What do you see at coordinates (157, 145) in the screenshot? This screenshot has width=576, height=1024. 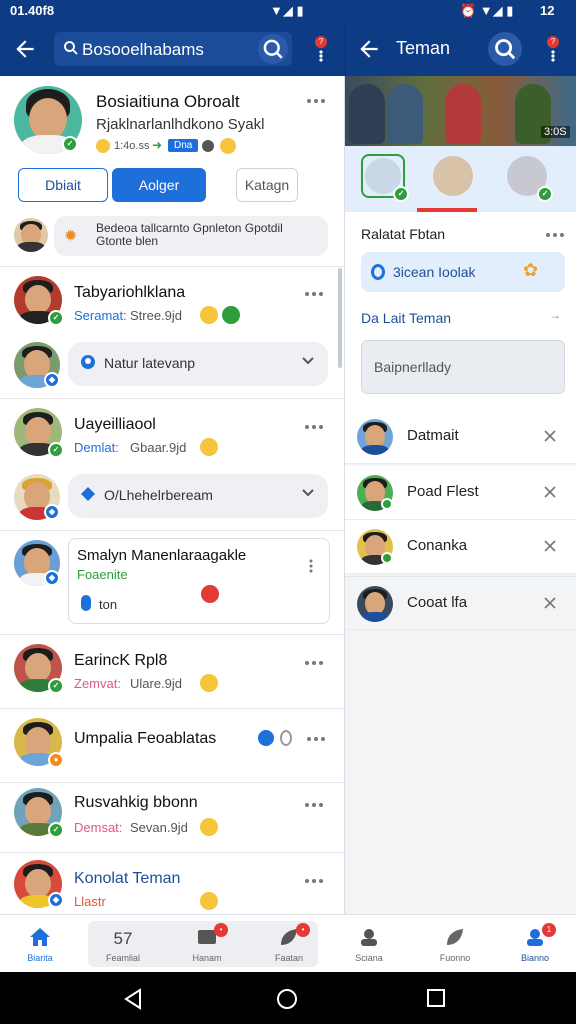 I see `arrow-icon: ➜` at bounding box center [157, 145].